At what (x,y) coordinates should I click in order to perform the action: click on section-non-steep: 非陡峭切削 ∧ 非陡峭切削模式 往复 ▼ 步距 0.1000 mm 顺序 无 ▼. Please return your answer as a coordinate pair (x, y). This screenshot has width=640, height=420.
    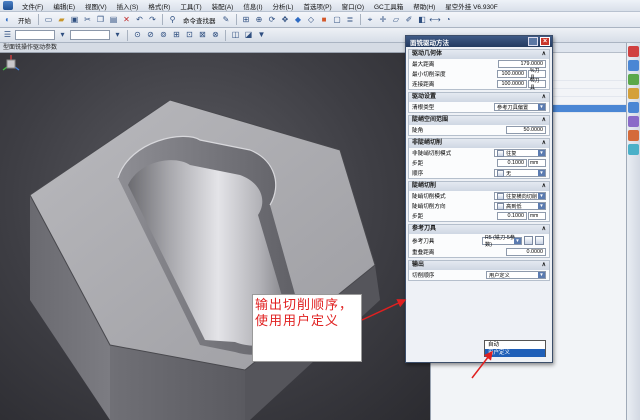
    Looking at the image, I should click on (479, 158).